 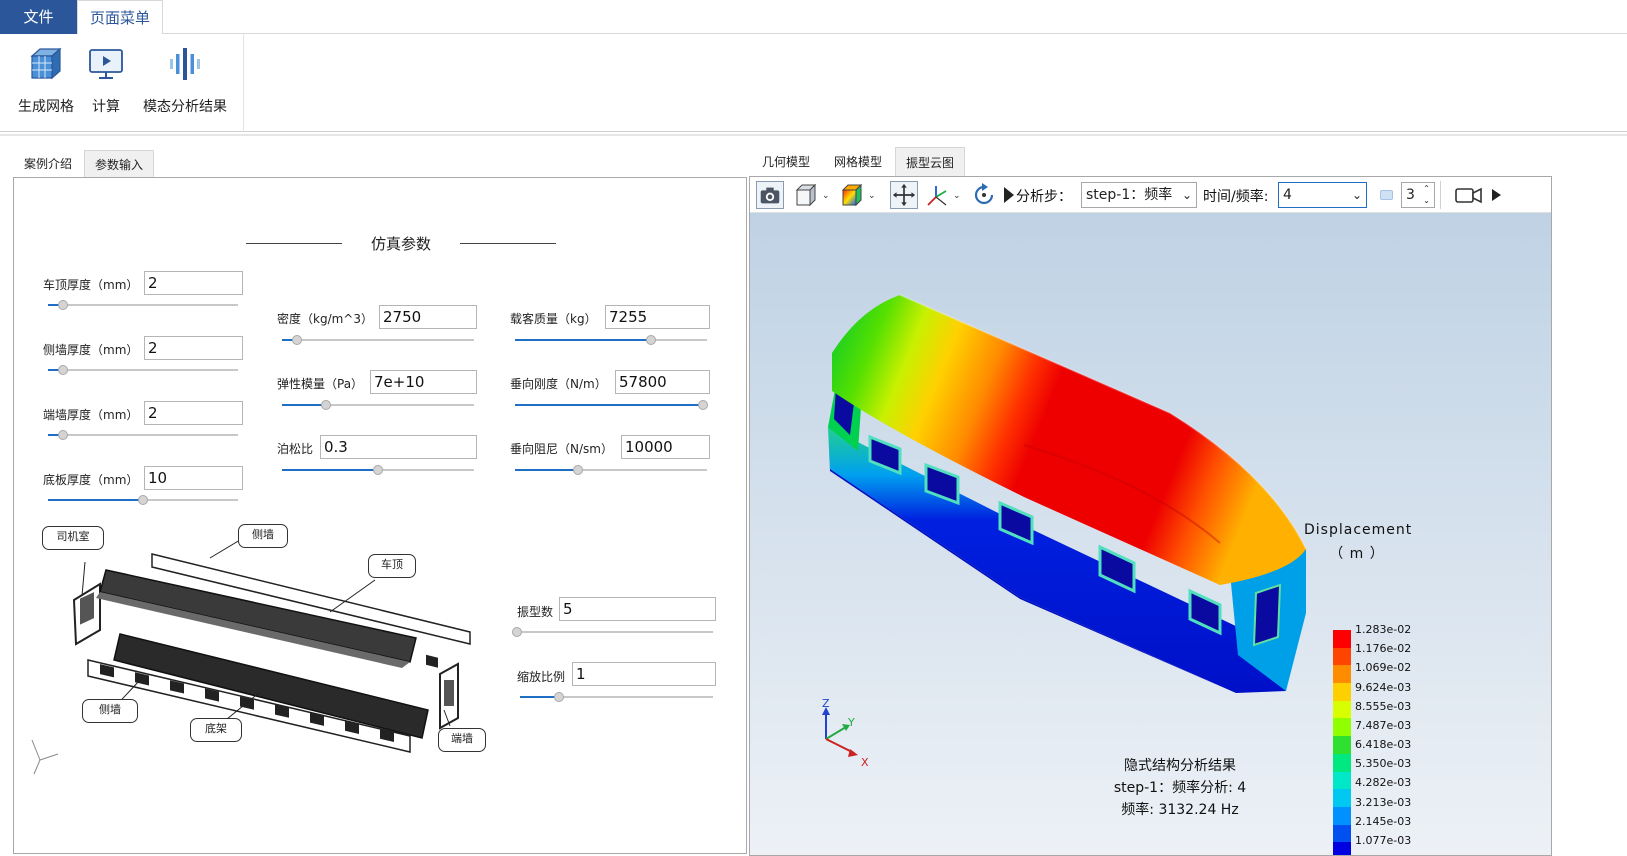 What do you see at coordinates (216, 730) in the screenshot?
I see `callout-underframe: 底架` at bounding box center [216, 730].